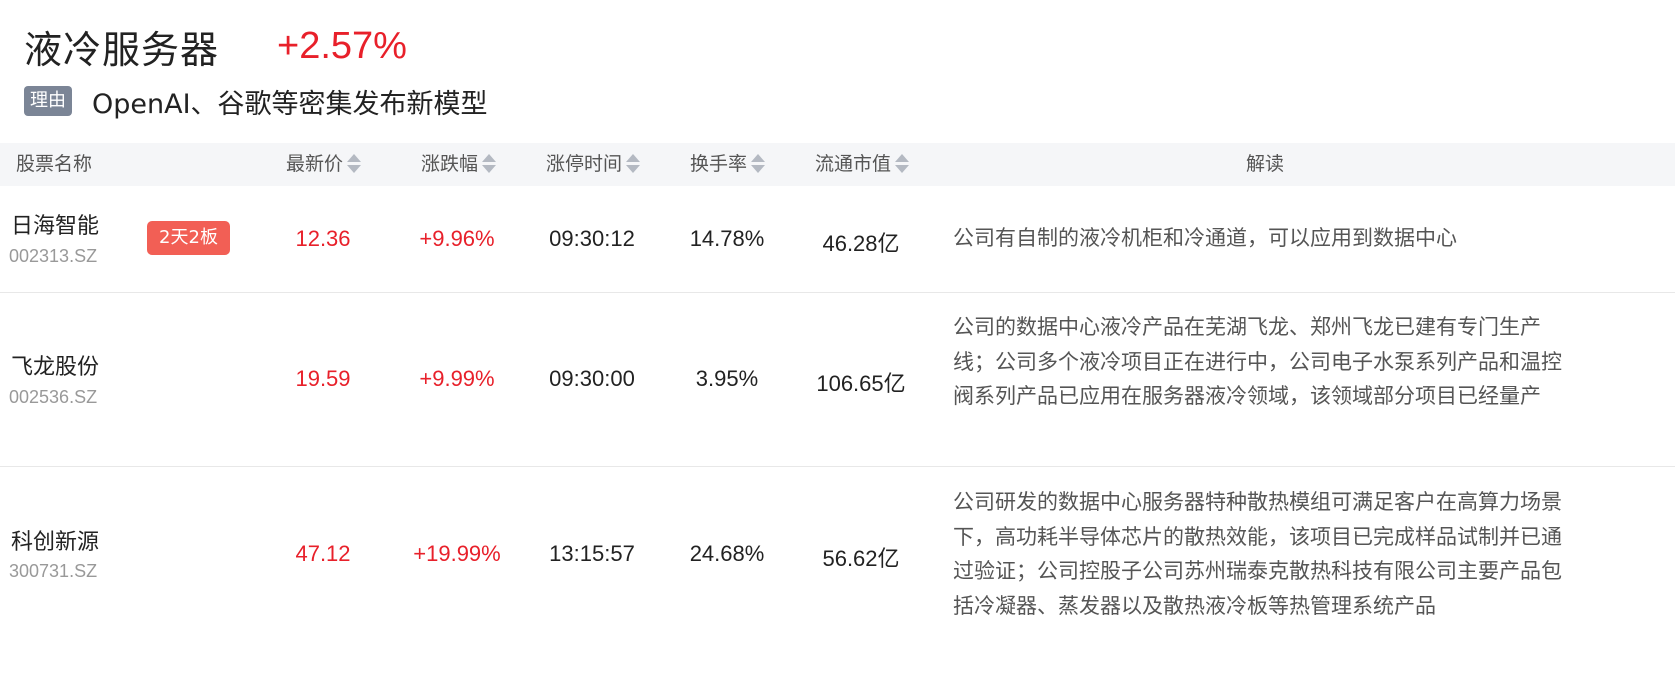 Image resolution: width=1675 pixels, height=685 pixels. Describe the element at coordinates (862, 164) in the screenshot. I see `col-header-market-cap: 流通市值` at that location.